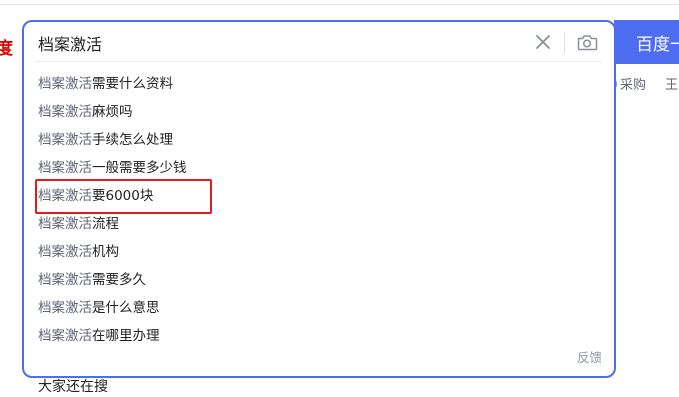  I want to click on camera-icon, so click(587, 42).